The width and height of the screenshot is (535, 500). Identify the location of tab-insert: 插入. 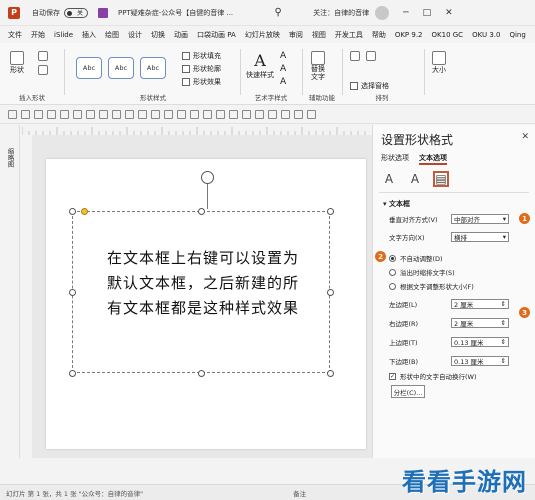
(89, 35).